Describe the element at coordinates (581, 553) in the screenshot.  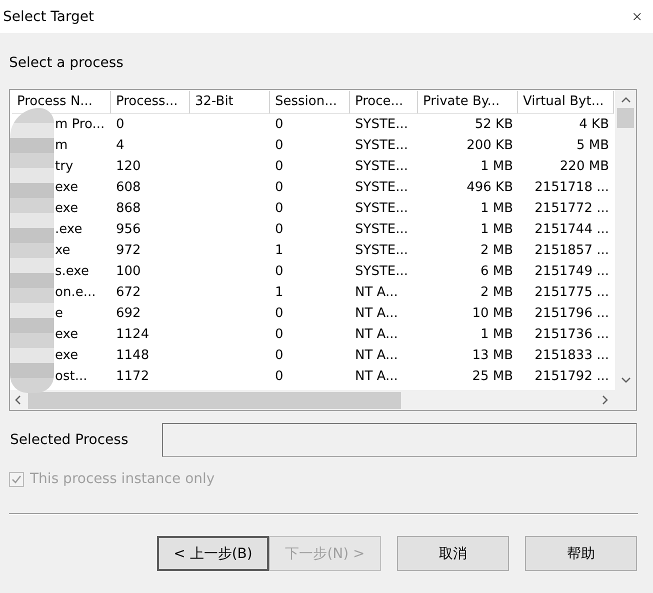
I see `help-button: 帮助` at that location.